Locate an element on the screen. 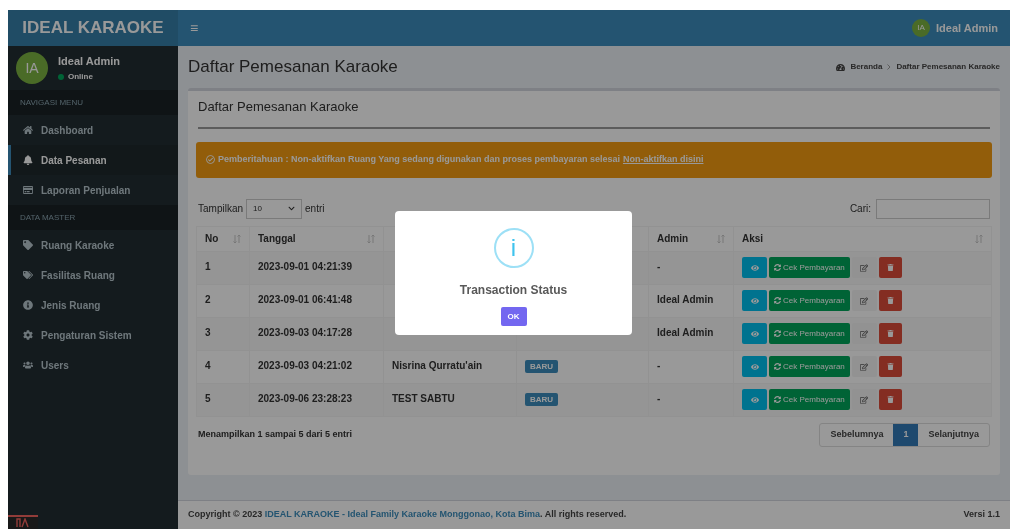 The image size is (1010, 529). home-icon is located at coordinates (28, 130).